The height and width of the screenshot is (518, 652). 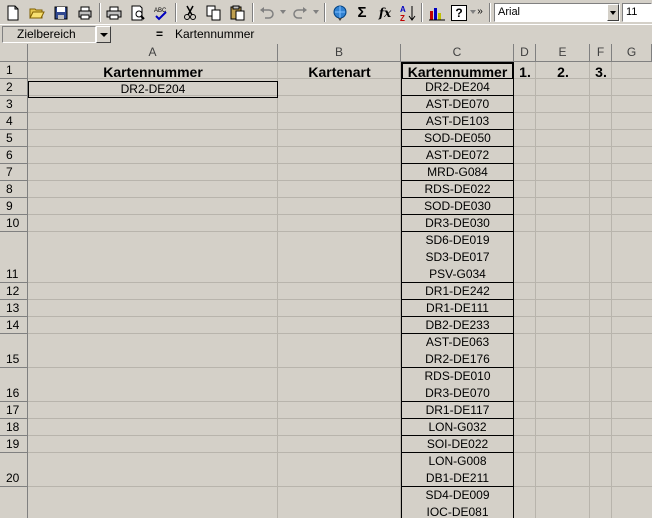 What do you see at coordinates (14, 155) in the screenshot?
I see `row-header: 6` at bounding box center [14, 155].